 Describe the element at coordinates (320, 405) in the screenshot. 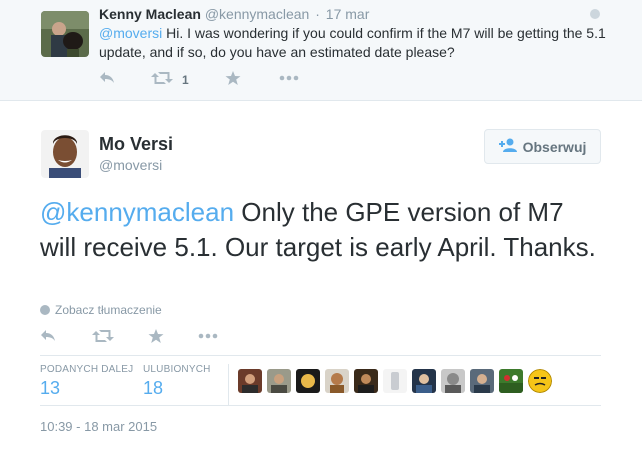

I see `stats-divider-bottom` at that location.